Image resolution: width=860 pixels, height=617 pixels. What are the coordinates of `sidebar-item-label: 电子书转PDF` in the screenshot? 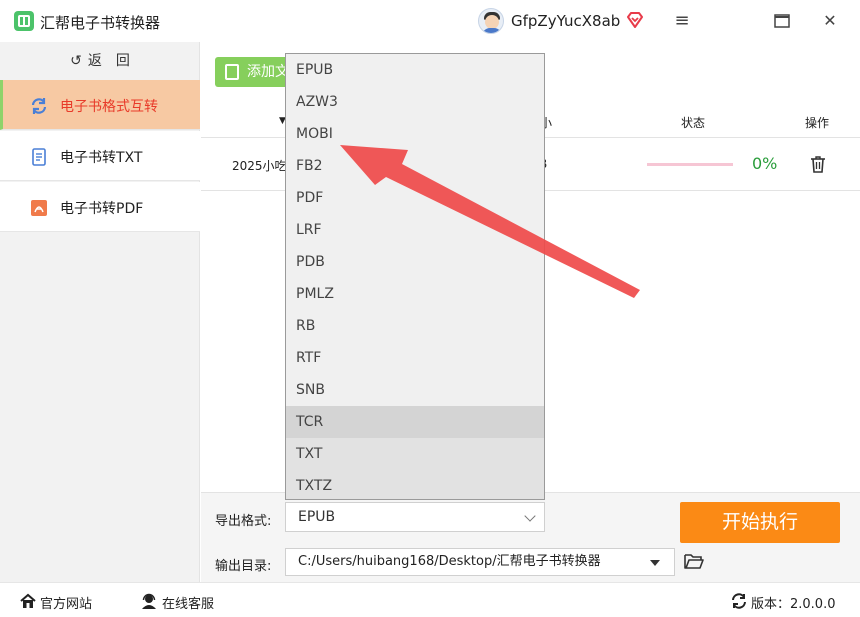 It's located at (102, 209).